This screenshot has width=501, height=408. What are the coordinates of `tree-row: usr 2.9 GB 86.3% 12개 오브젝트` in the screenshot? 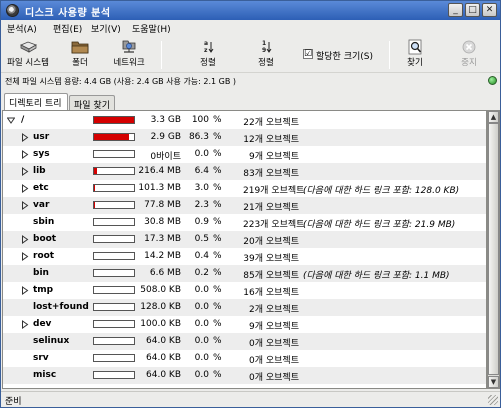 It's located at (244, 137).